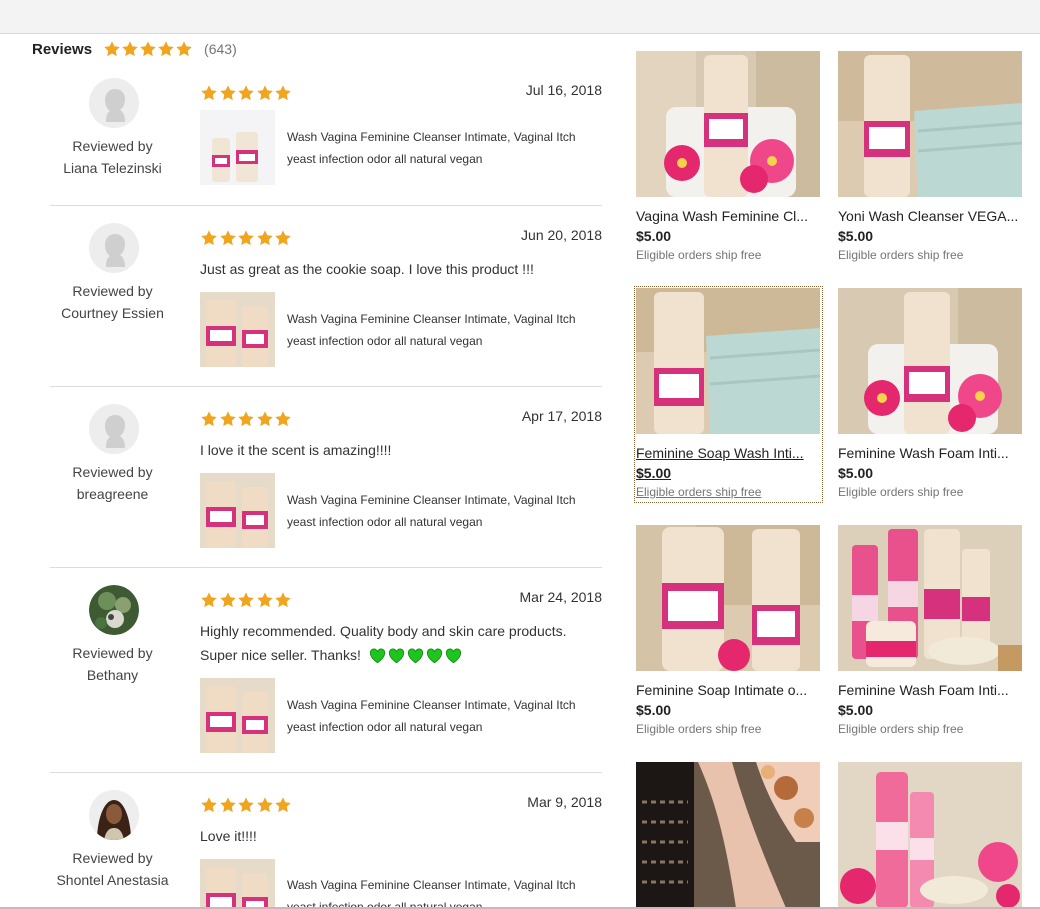 This screenshot has width=1040, height=909. I want to click on reviewer-name: Liana Telezinski, so click(112, 168).